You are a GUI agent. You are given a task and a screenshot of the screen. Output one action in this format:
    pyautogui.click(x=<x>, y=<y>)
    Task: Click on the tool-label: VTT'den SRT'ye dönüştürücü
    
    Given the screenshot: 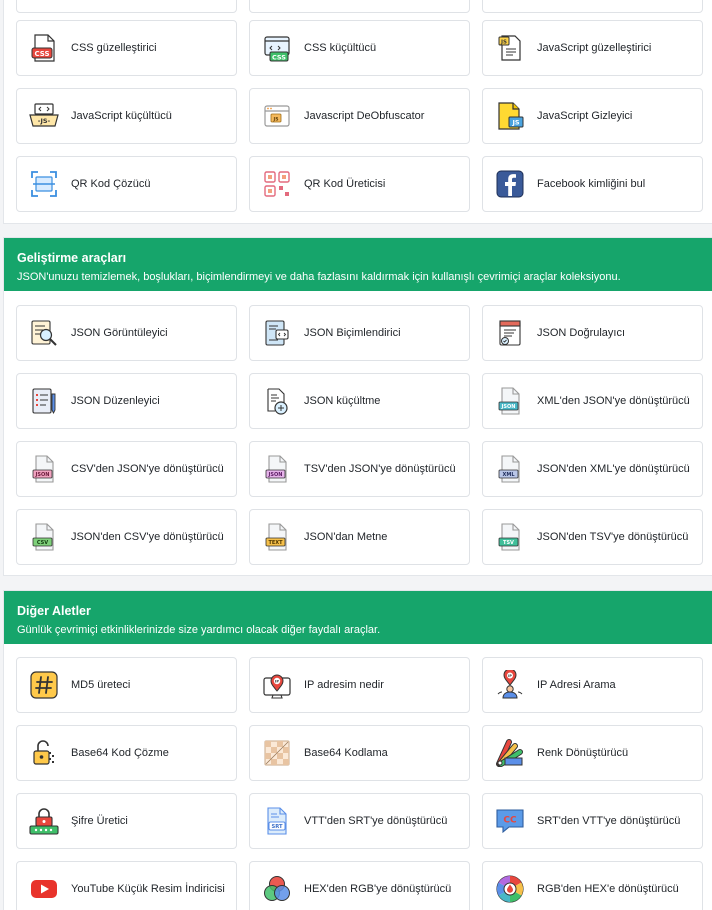 What is the action you would take?
    pyautogui.click(x=376, y=820)
    